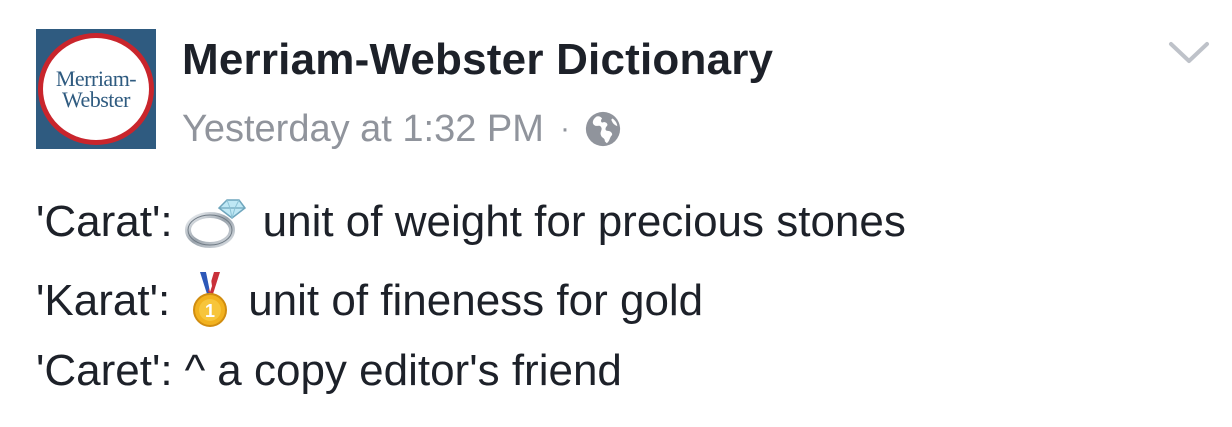 Image resolution: width=1232 pixels, height=427 pixels. I want to click on post-meta: Yesterday at 1:32 PM ·, so click(402, 129).